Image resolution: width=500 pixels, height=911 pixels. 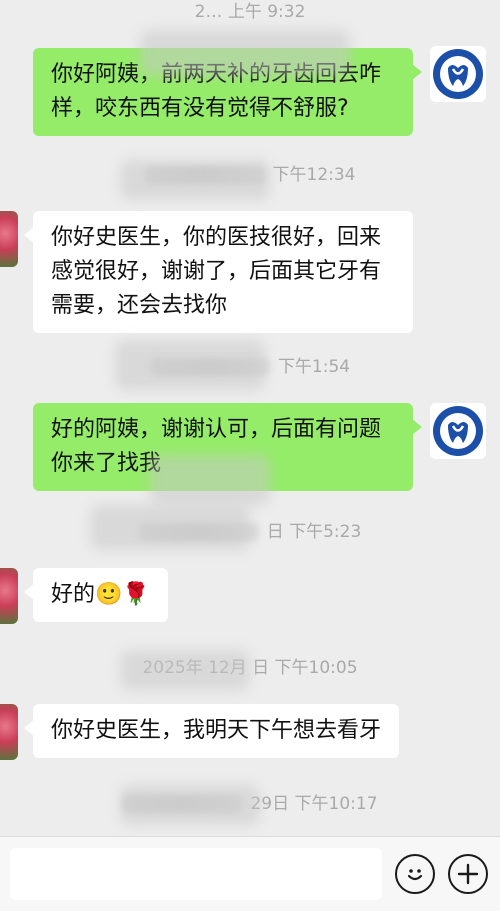 I want to click on received-message-bubble: 你好史医生，我明天下午想去看牙, so click(x=211, y=731).